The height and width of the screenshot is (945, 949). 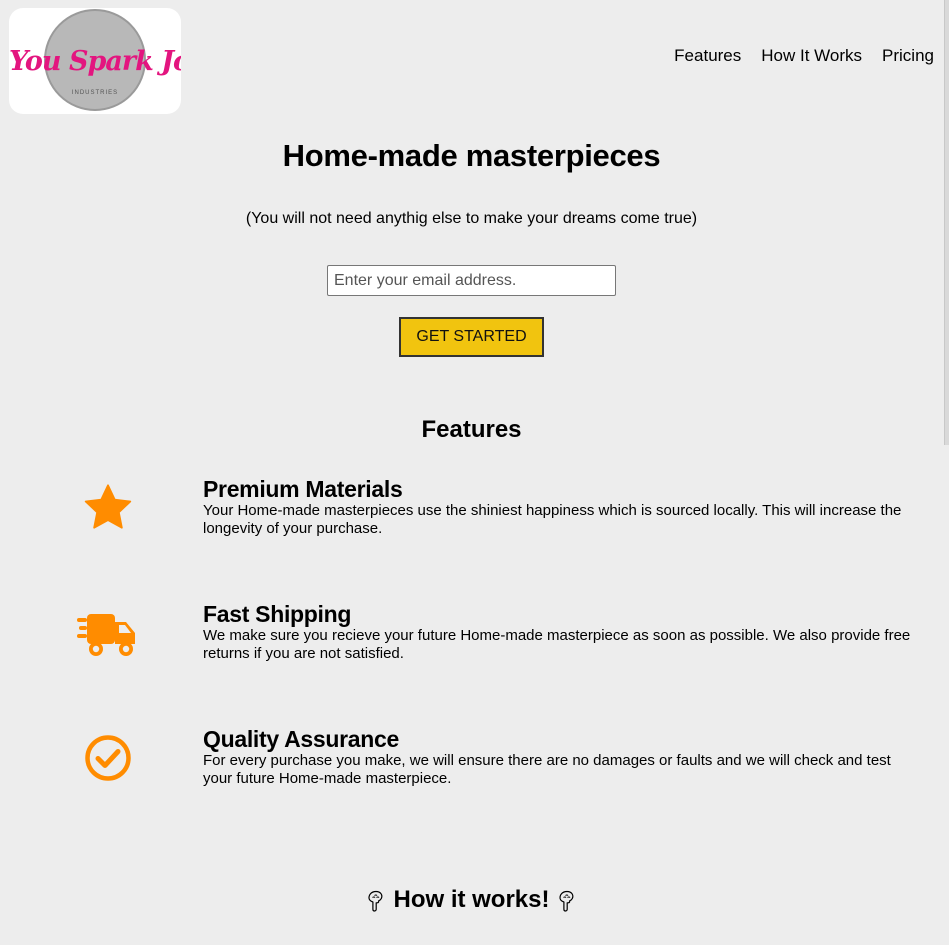 I want to click on nav-bar: Features How It Works Pricing, so click(x=804, y=56).